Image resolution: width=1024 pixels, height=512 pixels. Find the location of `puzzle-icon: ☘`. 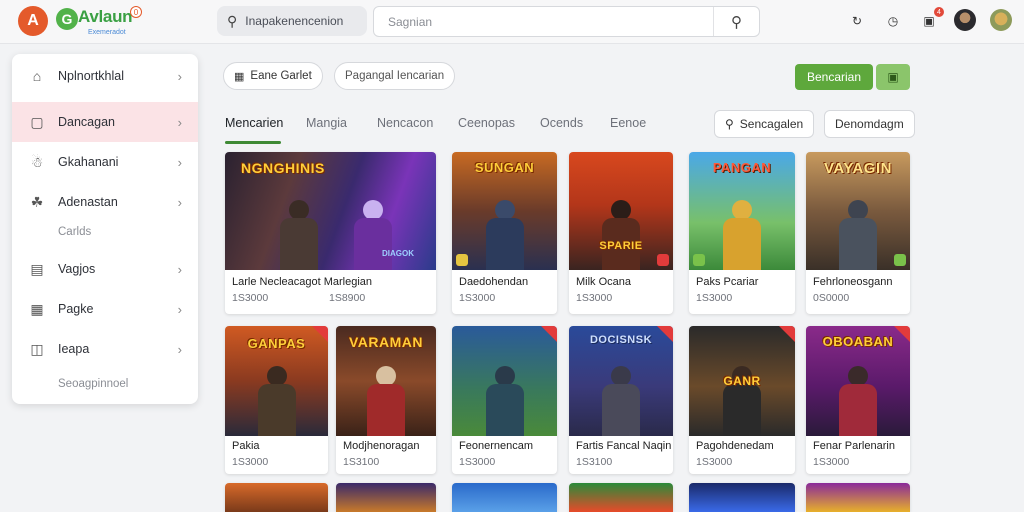

puzzle-icon: ☘ is located at coordinates (37, 201).